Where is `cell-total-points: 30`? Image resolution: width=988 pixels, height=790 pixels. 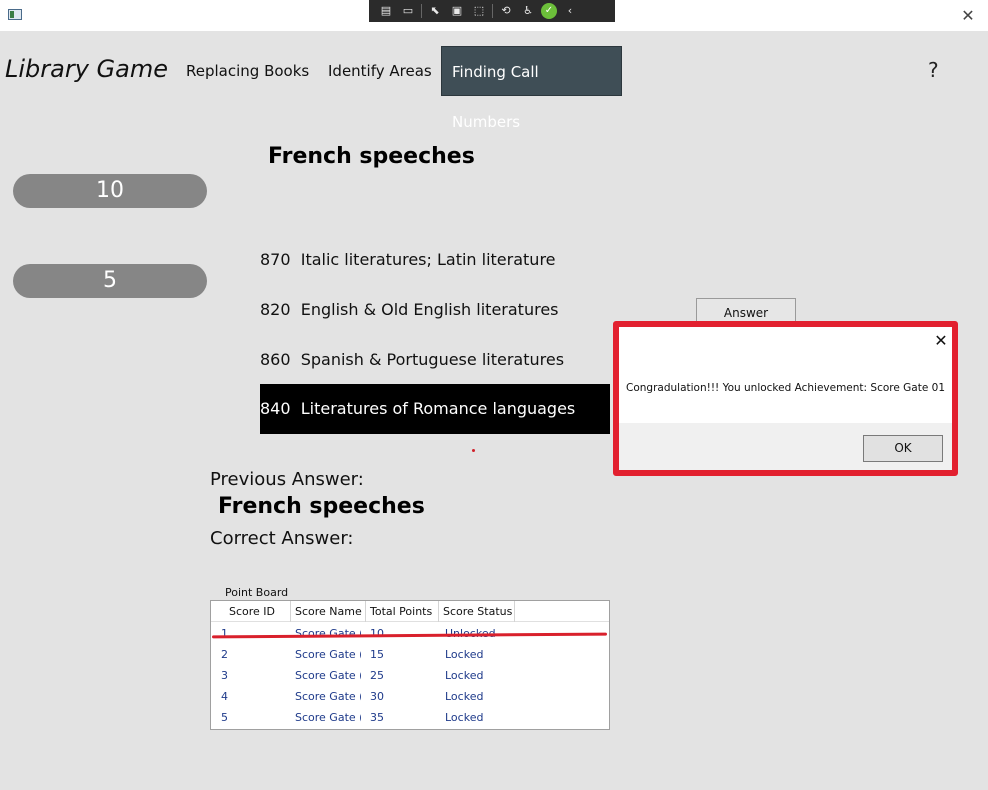
cell-total-points: 30 is located at coordinates (377, 696).